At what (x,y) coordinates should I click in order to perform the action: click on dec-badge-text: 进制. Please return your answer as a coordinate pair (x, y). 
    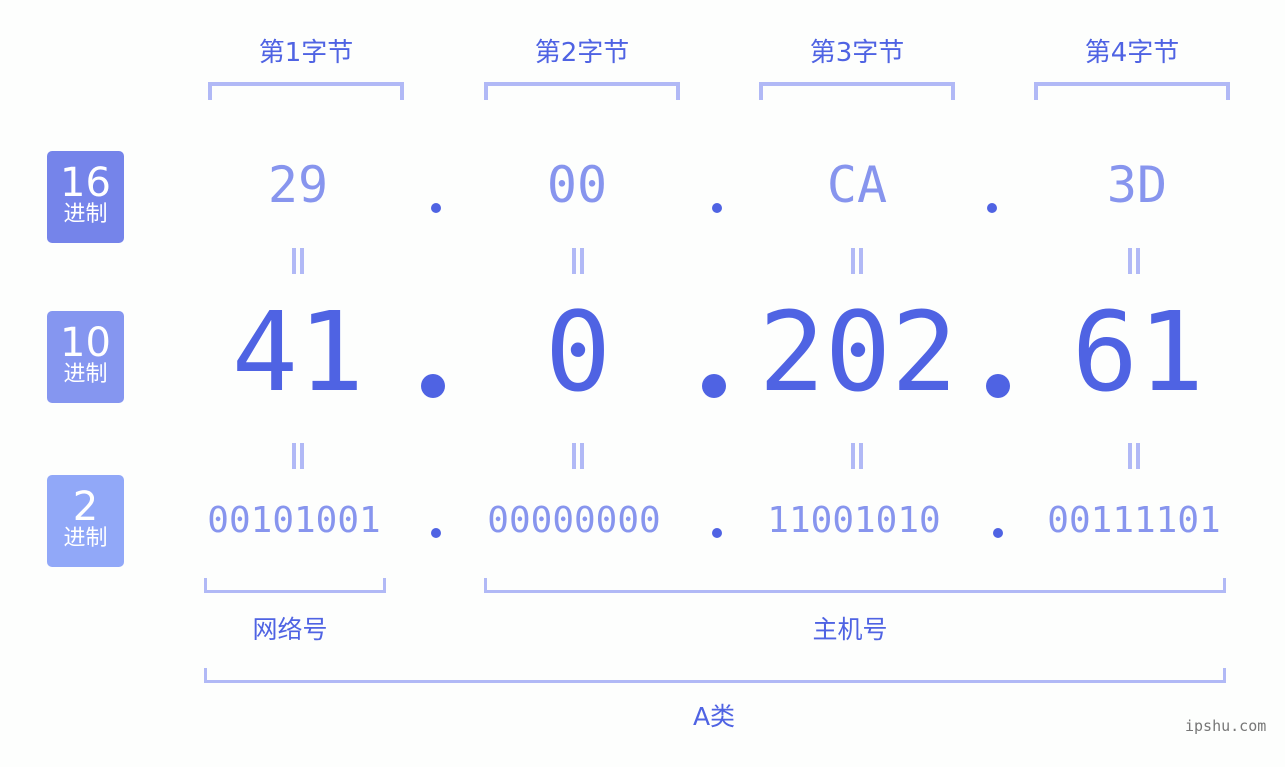
    Looking at the image, I should click on (85, 374).